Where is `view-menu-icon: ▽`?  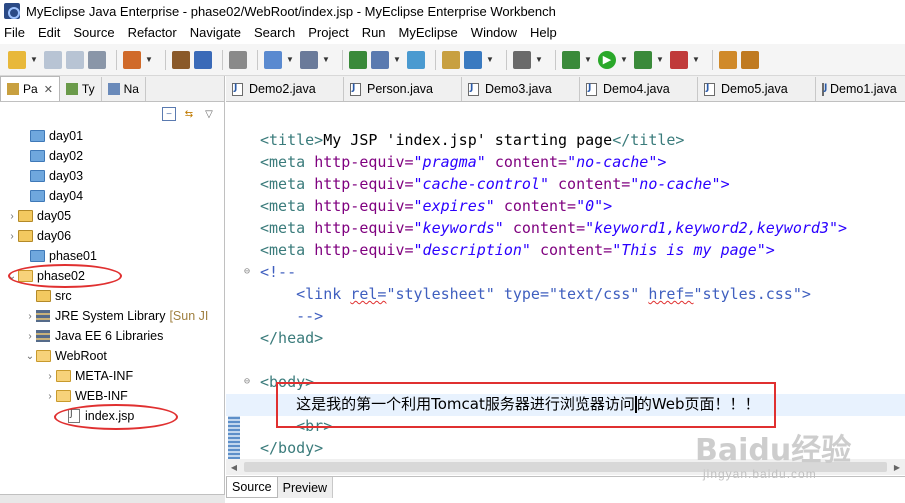 view-menu-icon: ▽ is located at coordinates (209, 114).